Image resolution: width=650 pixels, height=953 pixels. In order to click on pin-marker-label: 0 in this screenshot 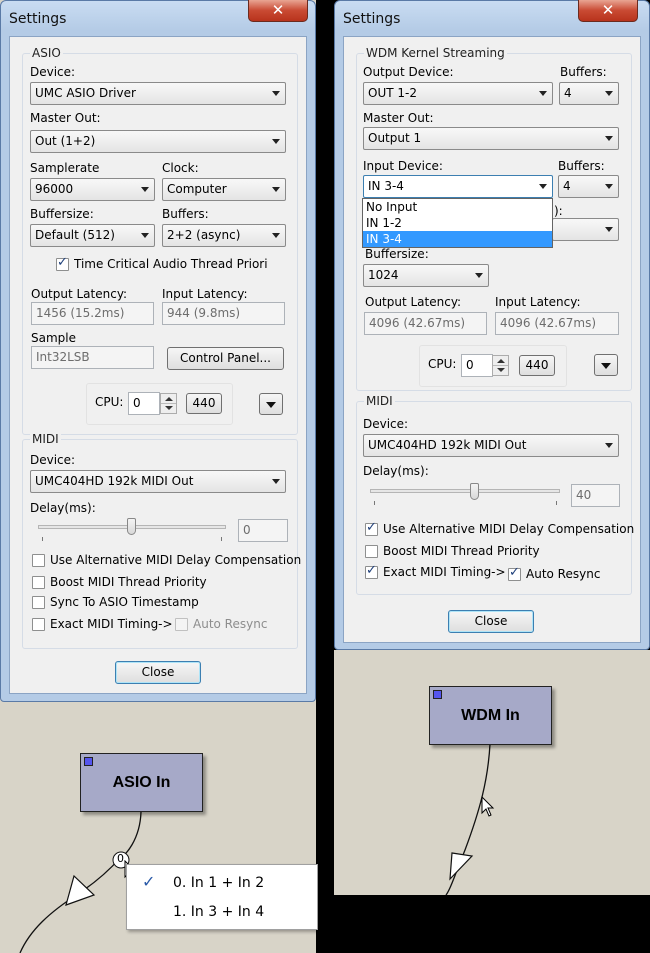, I will do `click(120, 858)`.